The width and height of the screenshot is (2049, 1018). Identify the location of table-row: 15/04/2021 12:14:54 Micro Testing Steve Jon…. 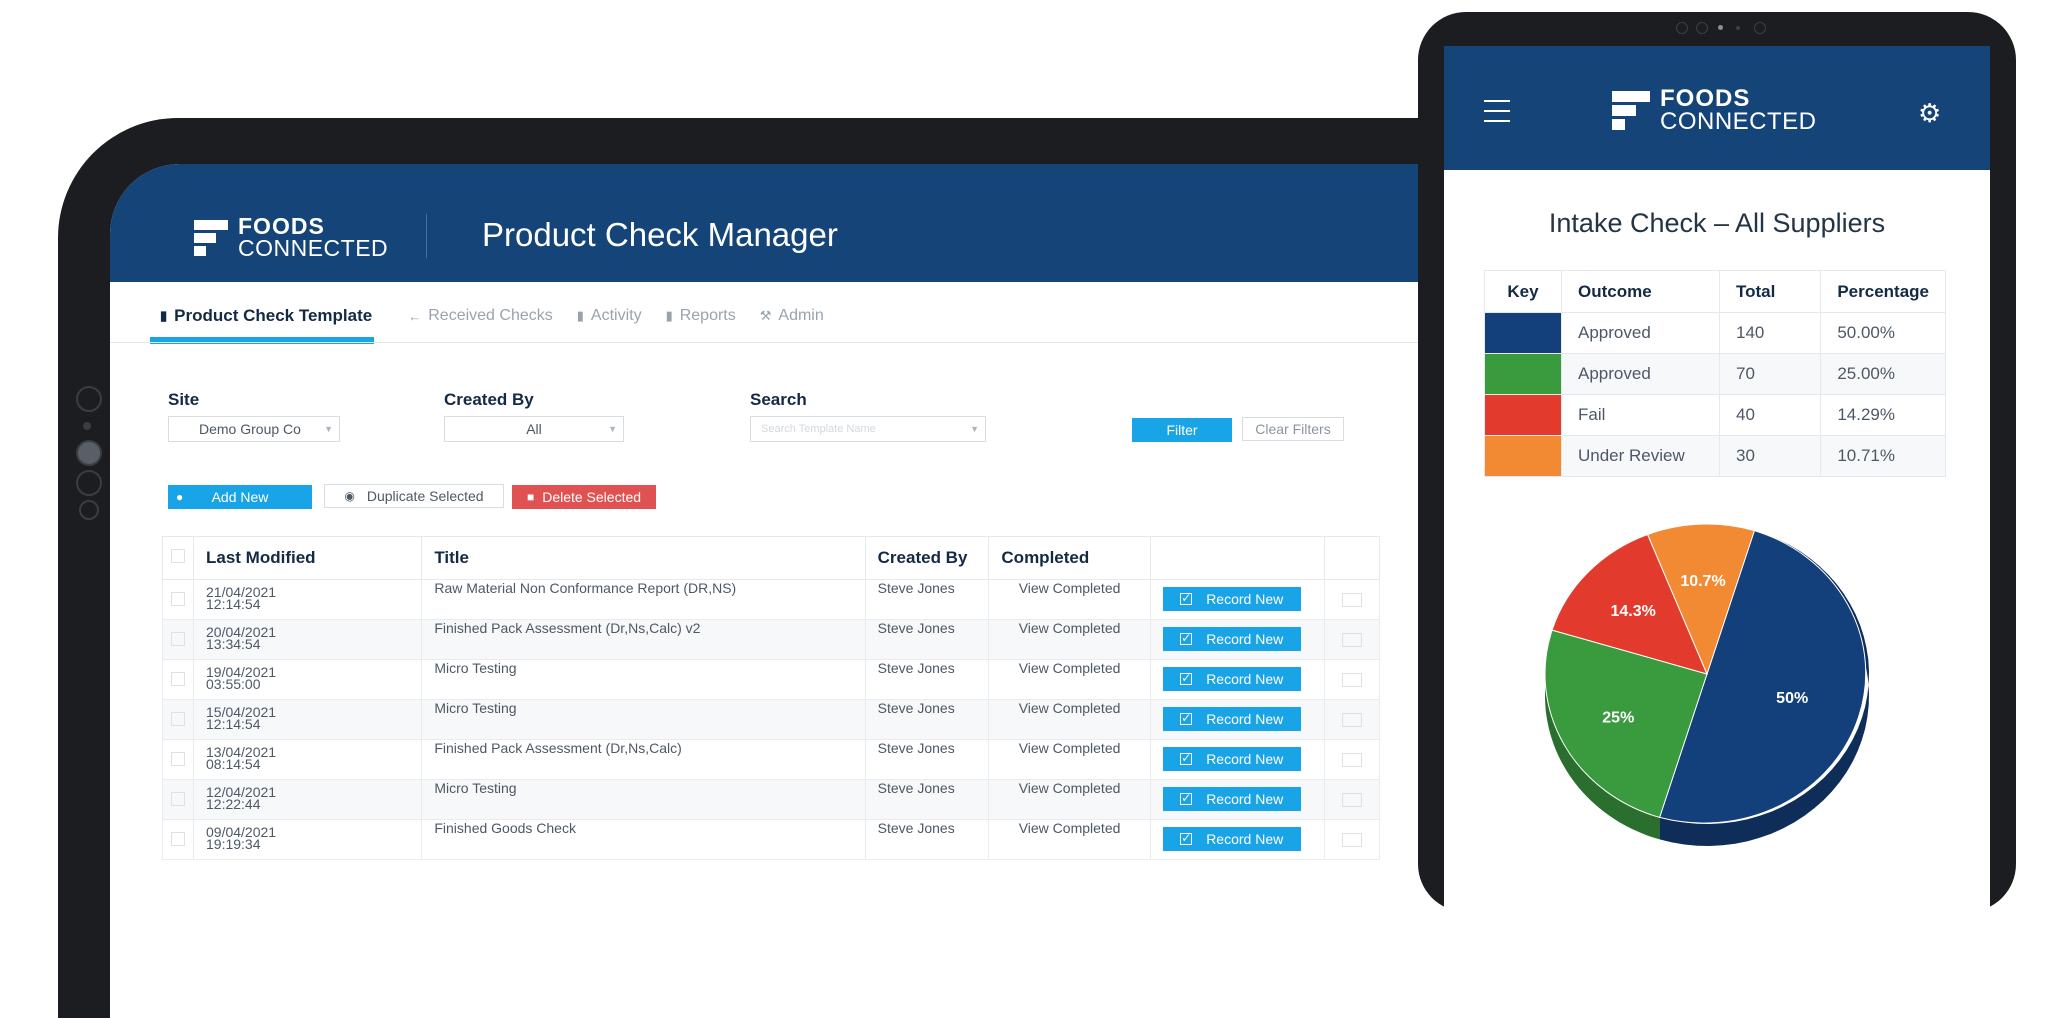
(771, 719).